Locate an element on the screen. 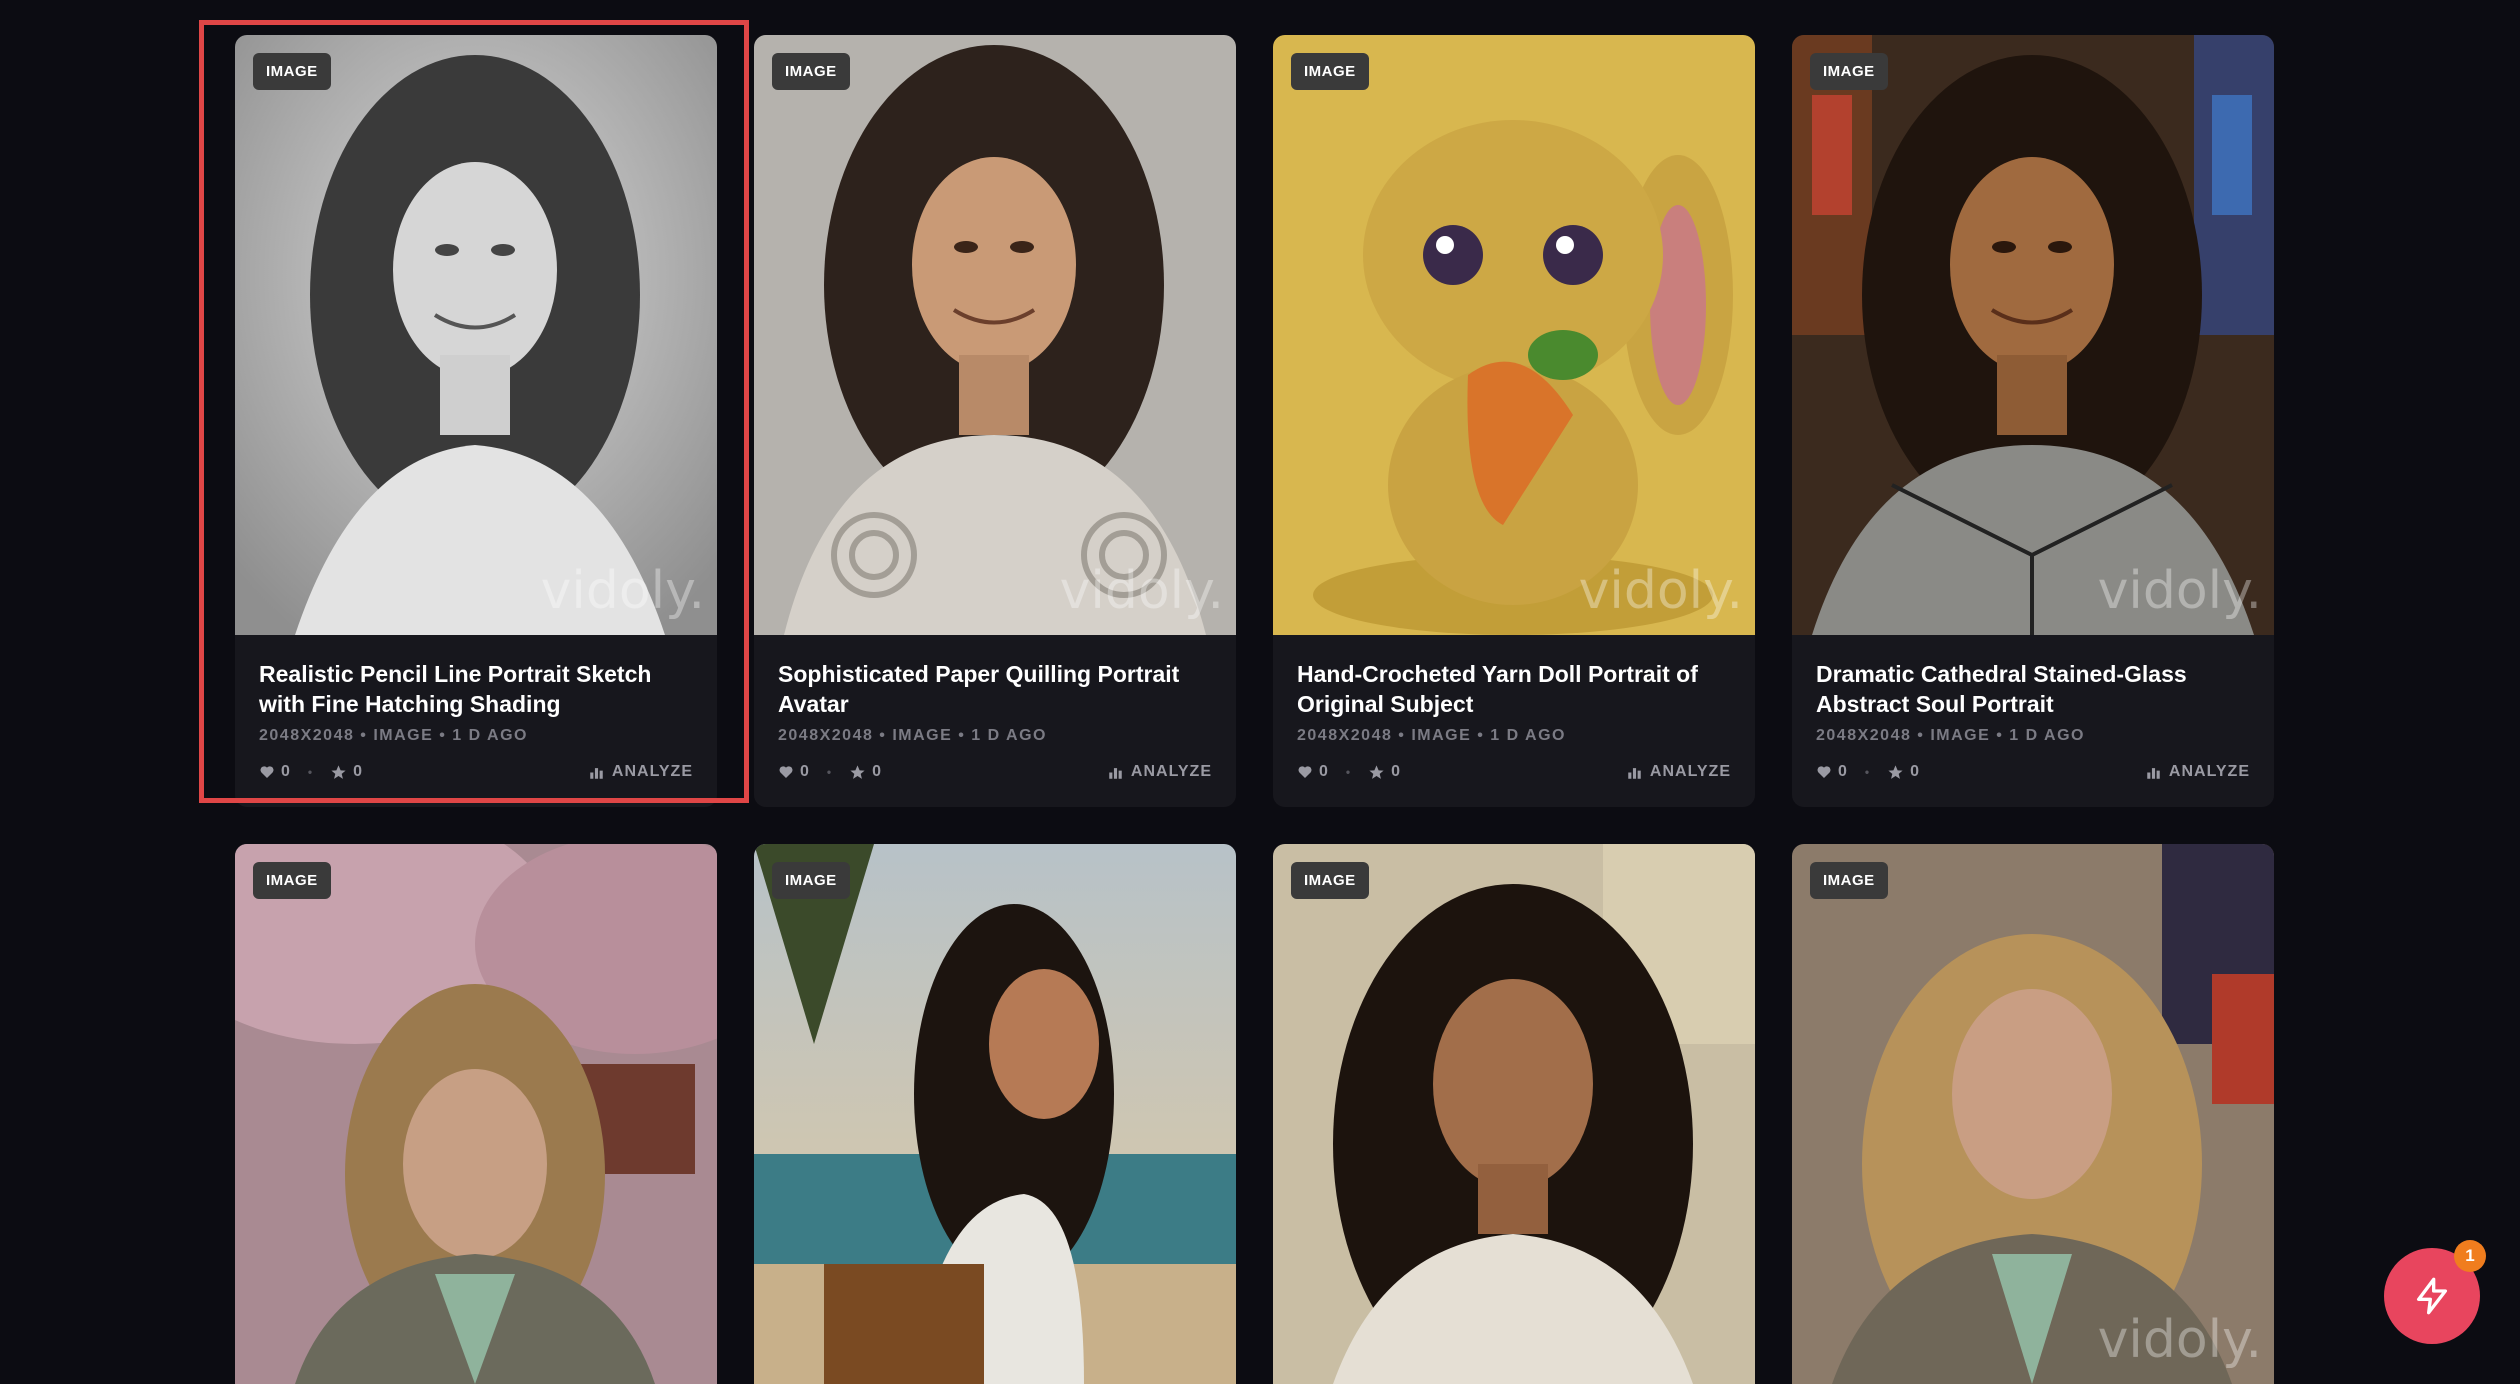 This screenshot has height=1384, width=2520. quick-action-button: 1 is located at coordinates (2435, 1292).